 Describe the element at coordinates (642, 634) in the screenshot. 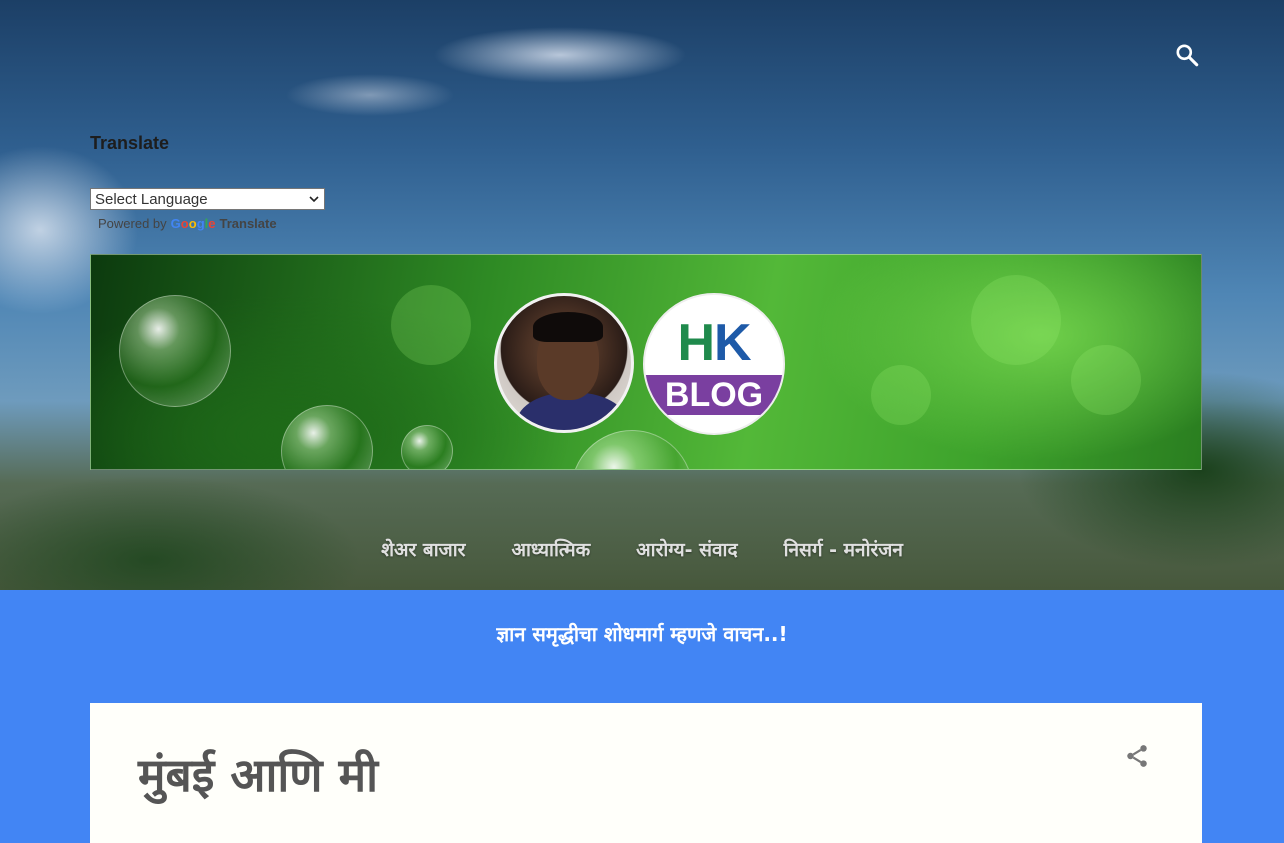

I see `blog-tagline: ज्ञान समृद्धीचा शोधमार्ग म्हणजे वाचन..!` at that location.